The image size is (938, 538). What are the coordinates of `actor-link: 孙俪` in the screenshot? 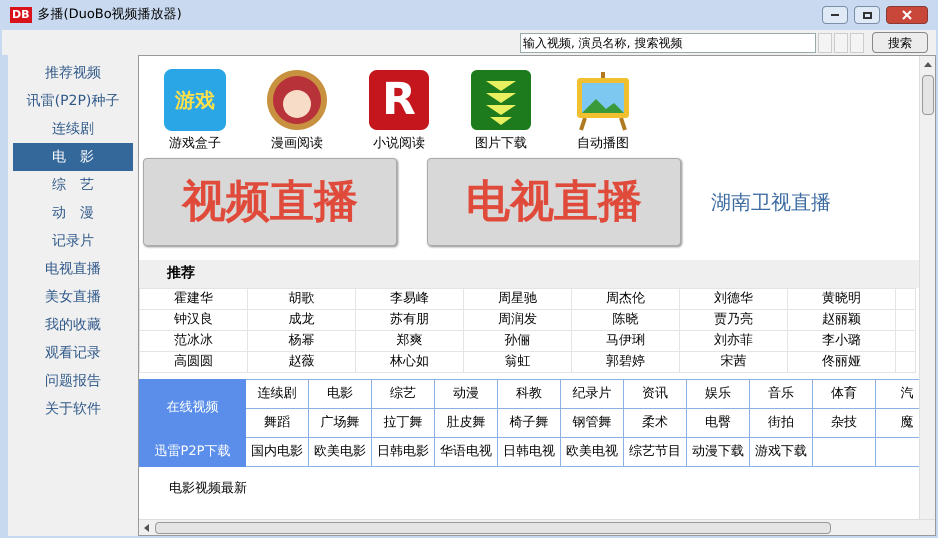 It's located at (518, 340).